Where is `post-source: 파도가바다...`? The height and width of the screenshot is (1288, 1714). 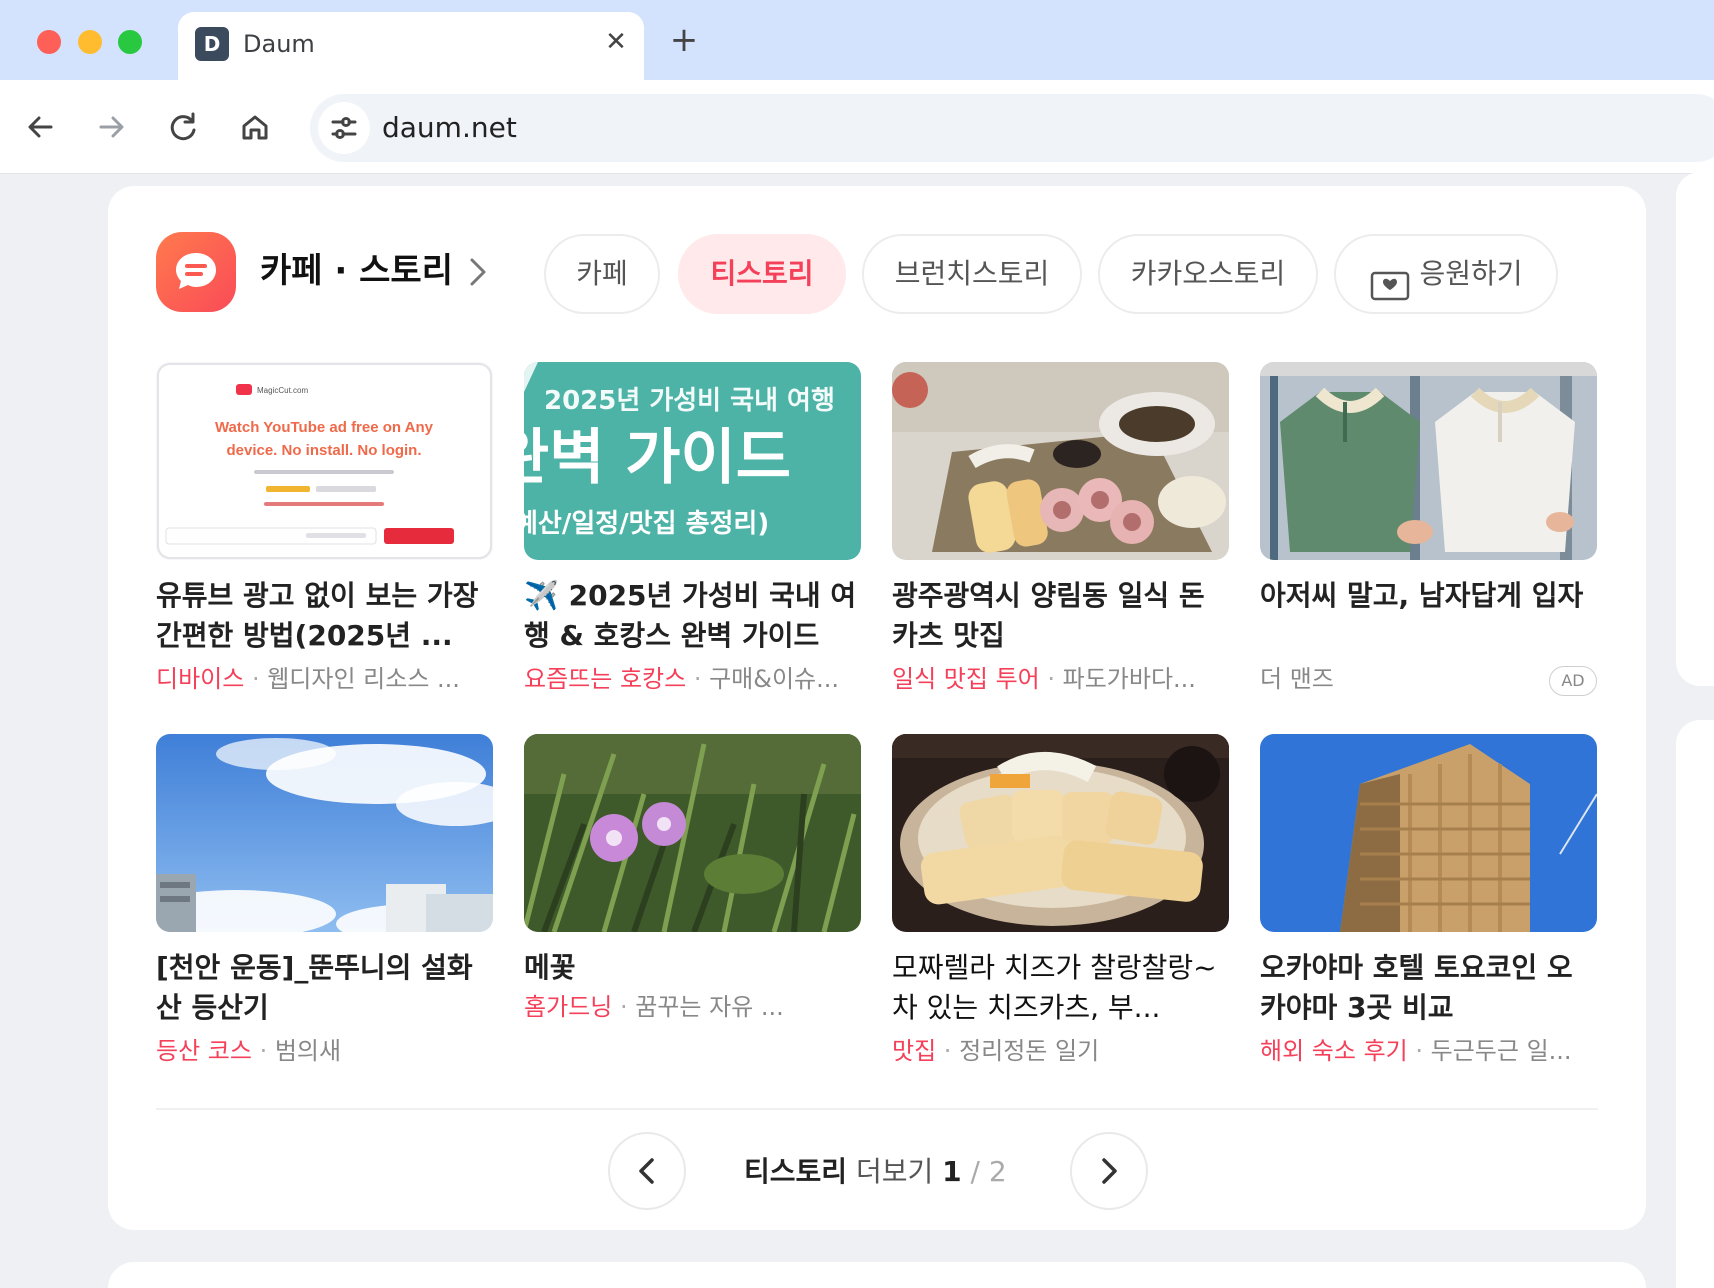
post-source: 파도가바다... is located at coordinates (1129, 679).